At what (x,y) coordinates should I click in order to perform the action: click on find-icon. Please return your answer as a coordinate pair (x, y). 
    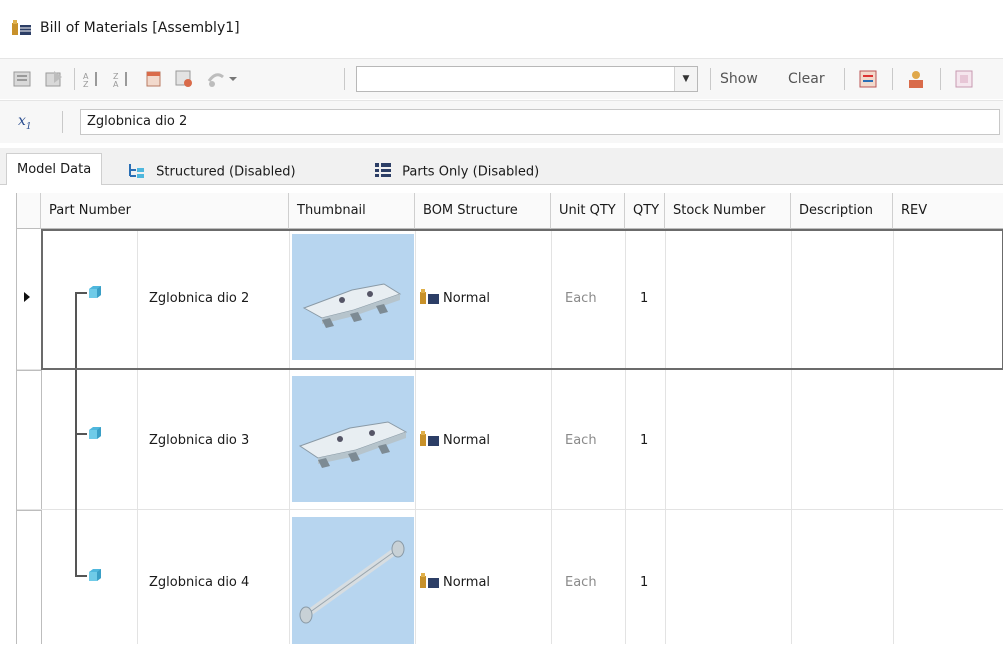
    Looking at the image, I should click on (216, 79).